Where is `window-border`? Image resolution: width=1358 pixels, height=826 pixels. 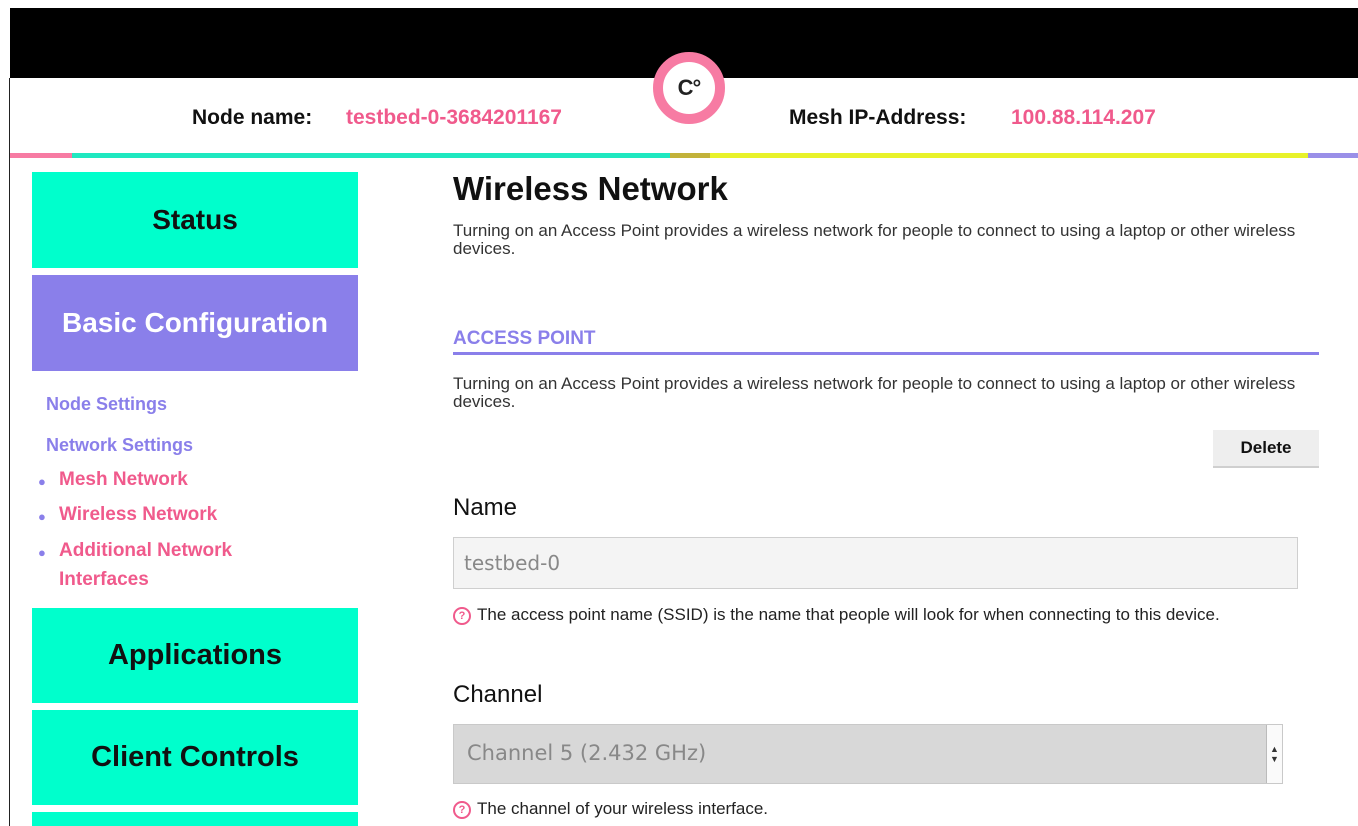
window-border is located at coordinates (9, 452).